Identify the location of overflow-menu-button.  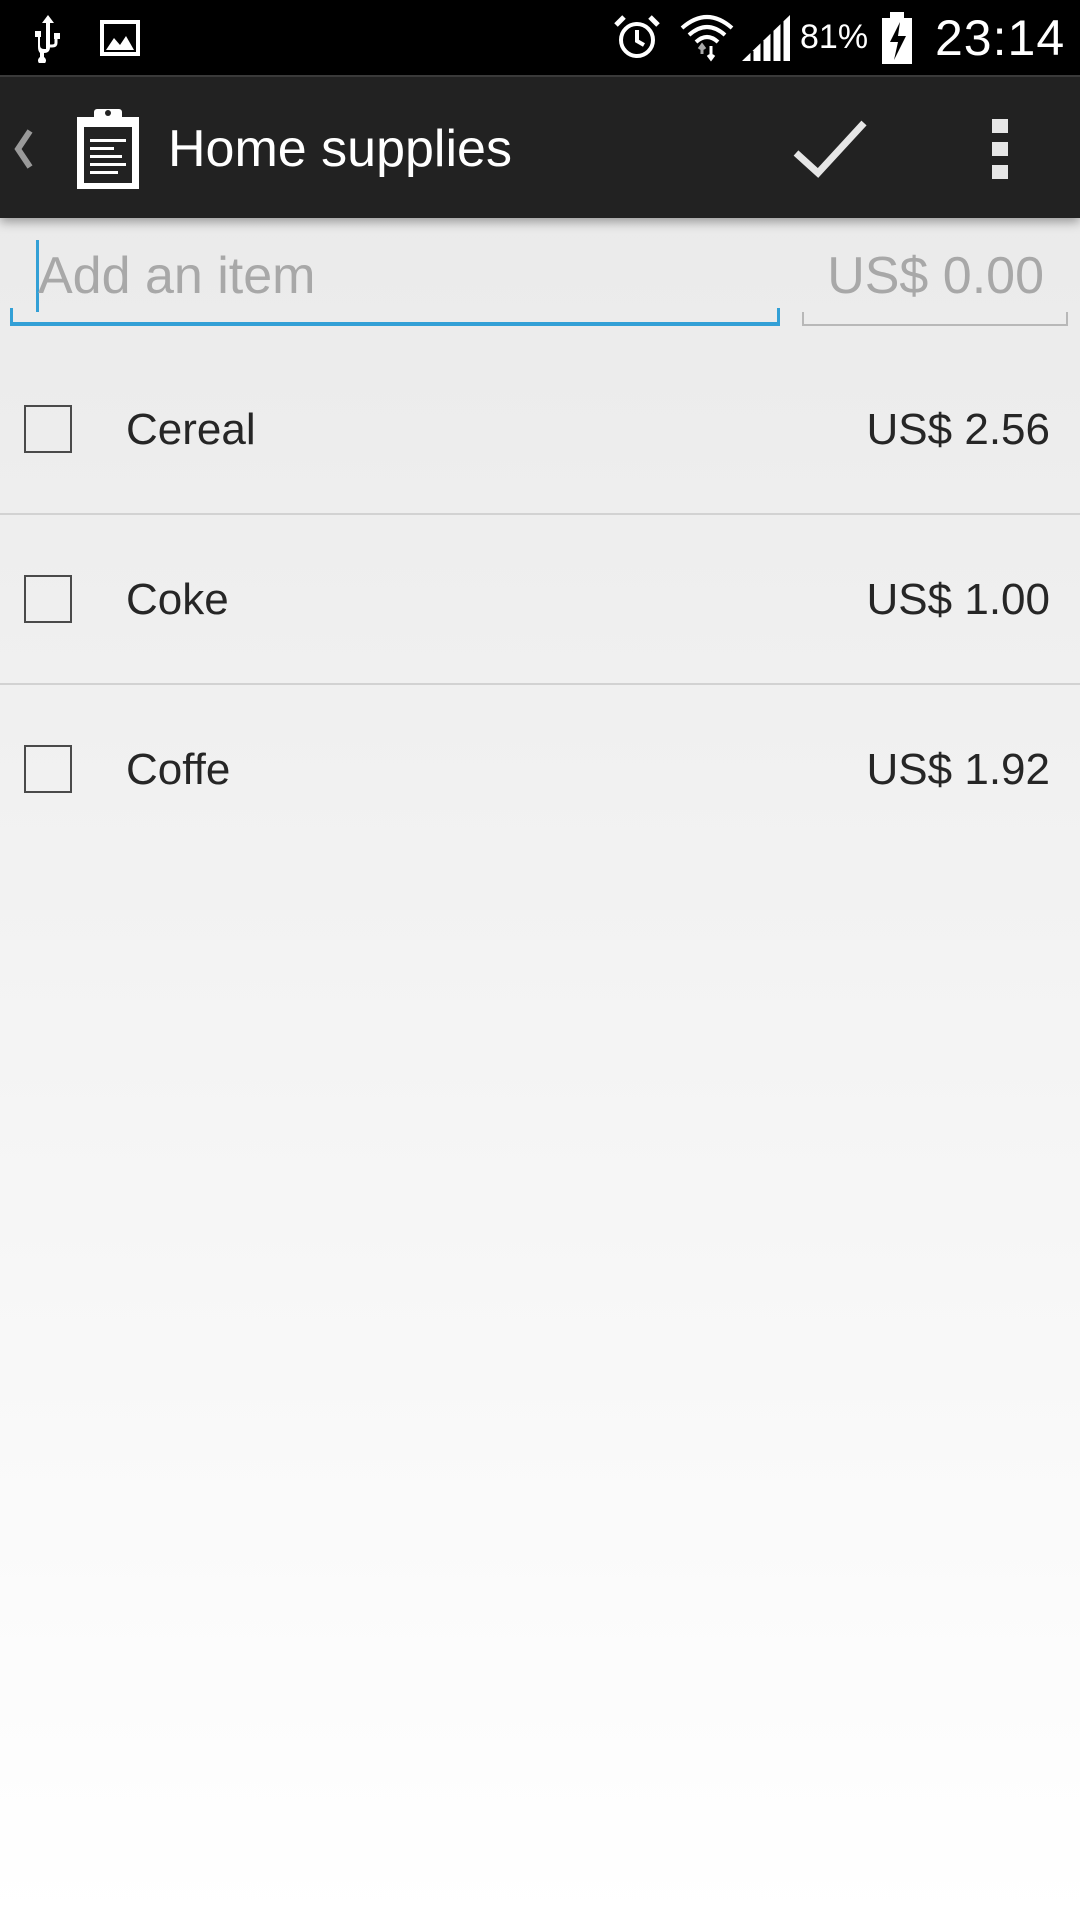
(1000, 148).